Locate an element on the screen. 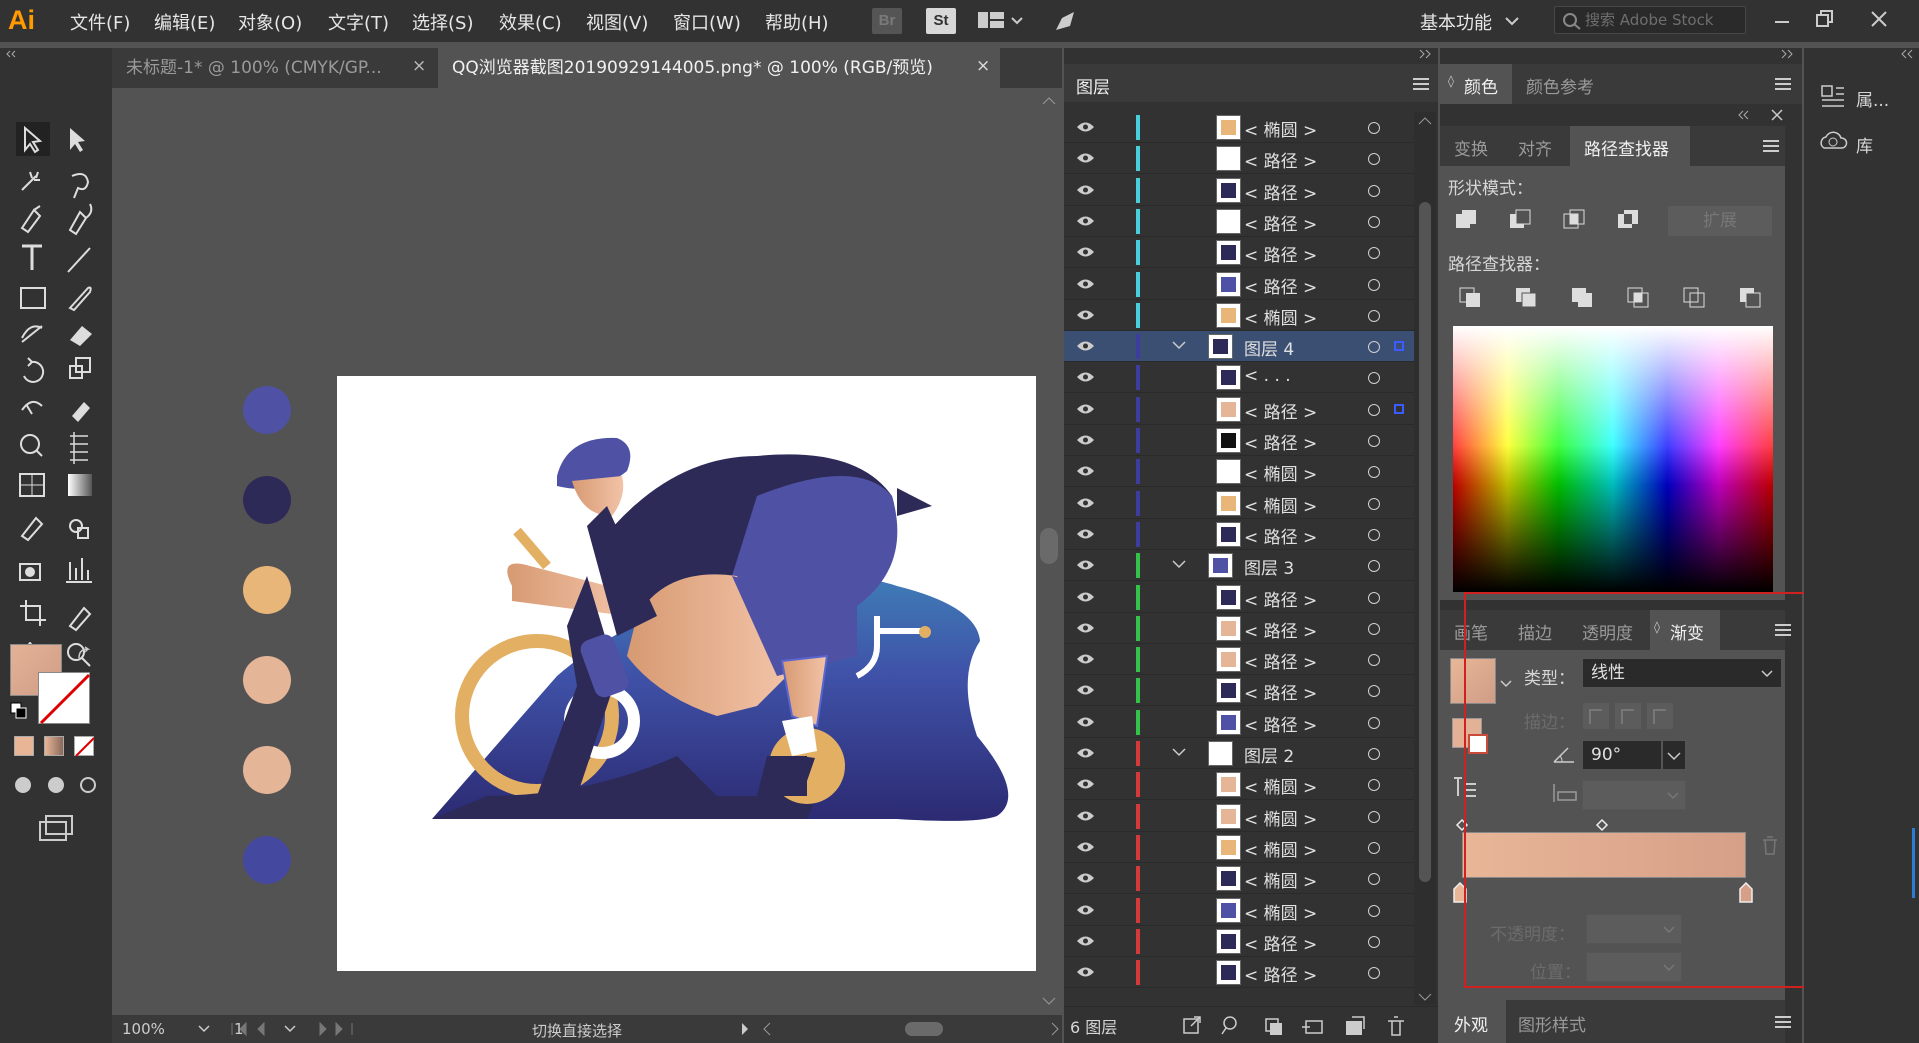  tab-close-icon: × is located at coordinates (983, 66).